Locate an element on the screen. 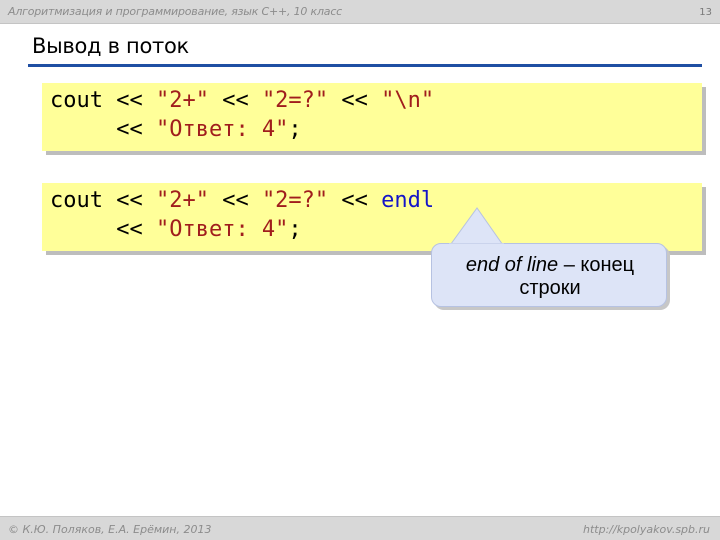 Image resolution: width=720 pixels, height=540 pixels. callout-endl-note: end of line – конец строки is located at coordinates (549, 275).